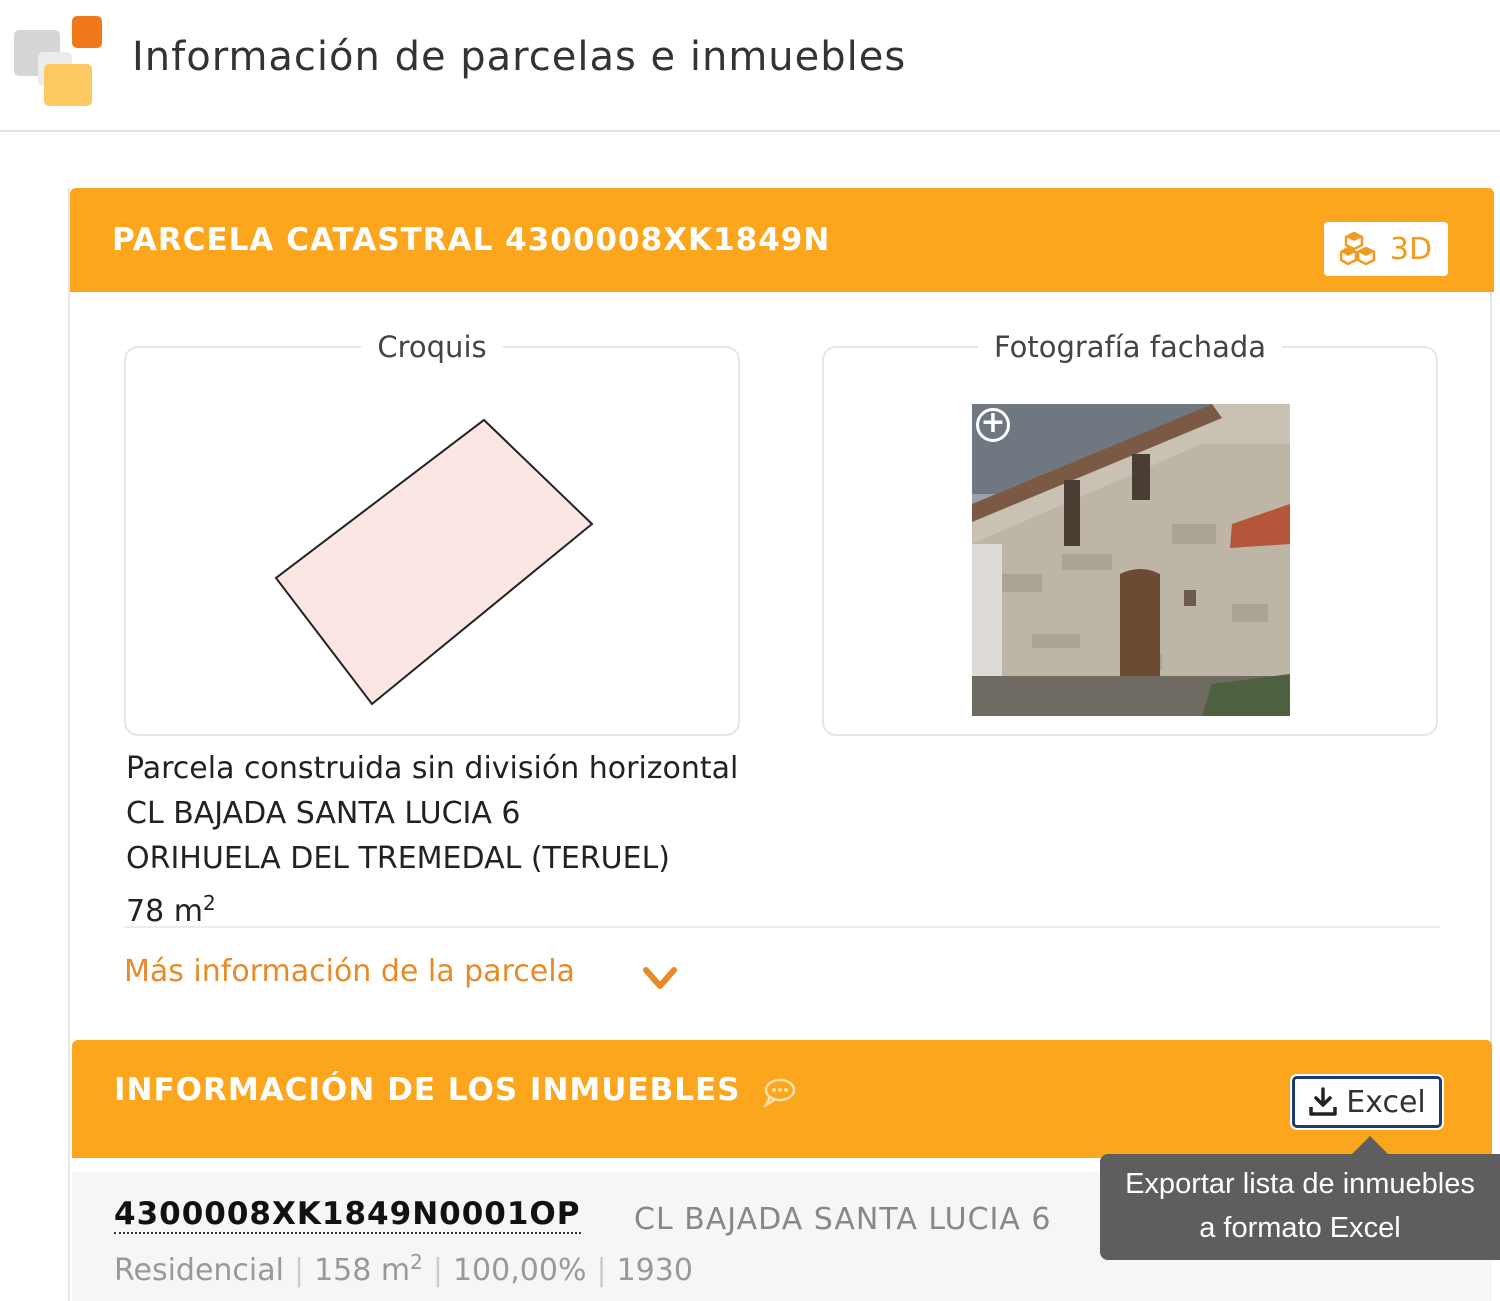  What do you see at coordinates (199, 1270) in the screenshot?
I see `inmueble-use: Residencial` at bounding box center [199, 1270].